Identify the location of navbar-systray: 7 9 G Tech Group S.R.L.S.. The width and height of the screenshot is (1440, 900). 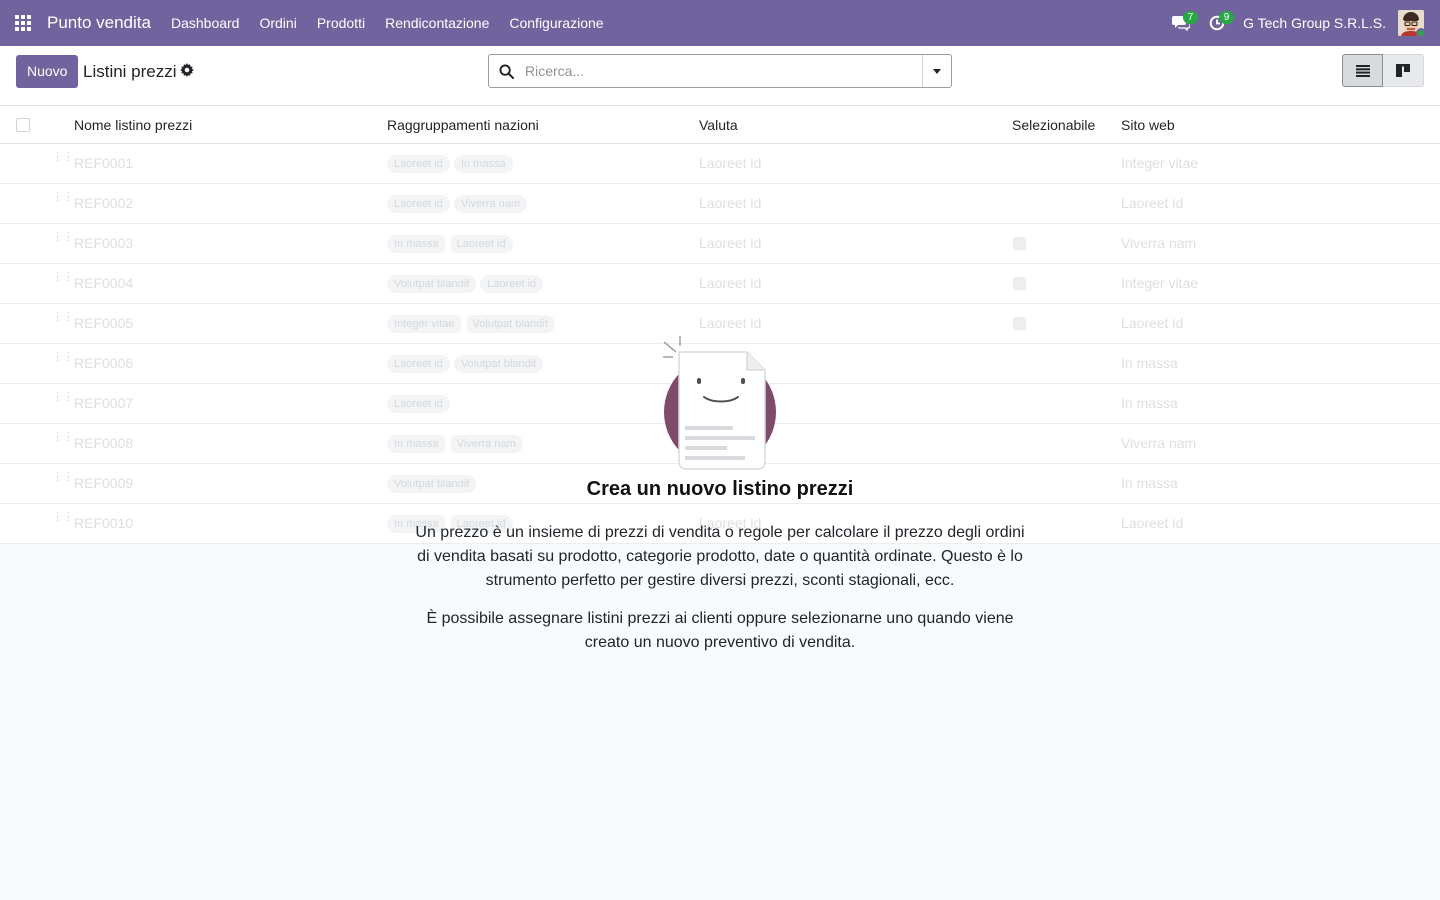
(1301, 23).